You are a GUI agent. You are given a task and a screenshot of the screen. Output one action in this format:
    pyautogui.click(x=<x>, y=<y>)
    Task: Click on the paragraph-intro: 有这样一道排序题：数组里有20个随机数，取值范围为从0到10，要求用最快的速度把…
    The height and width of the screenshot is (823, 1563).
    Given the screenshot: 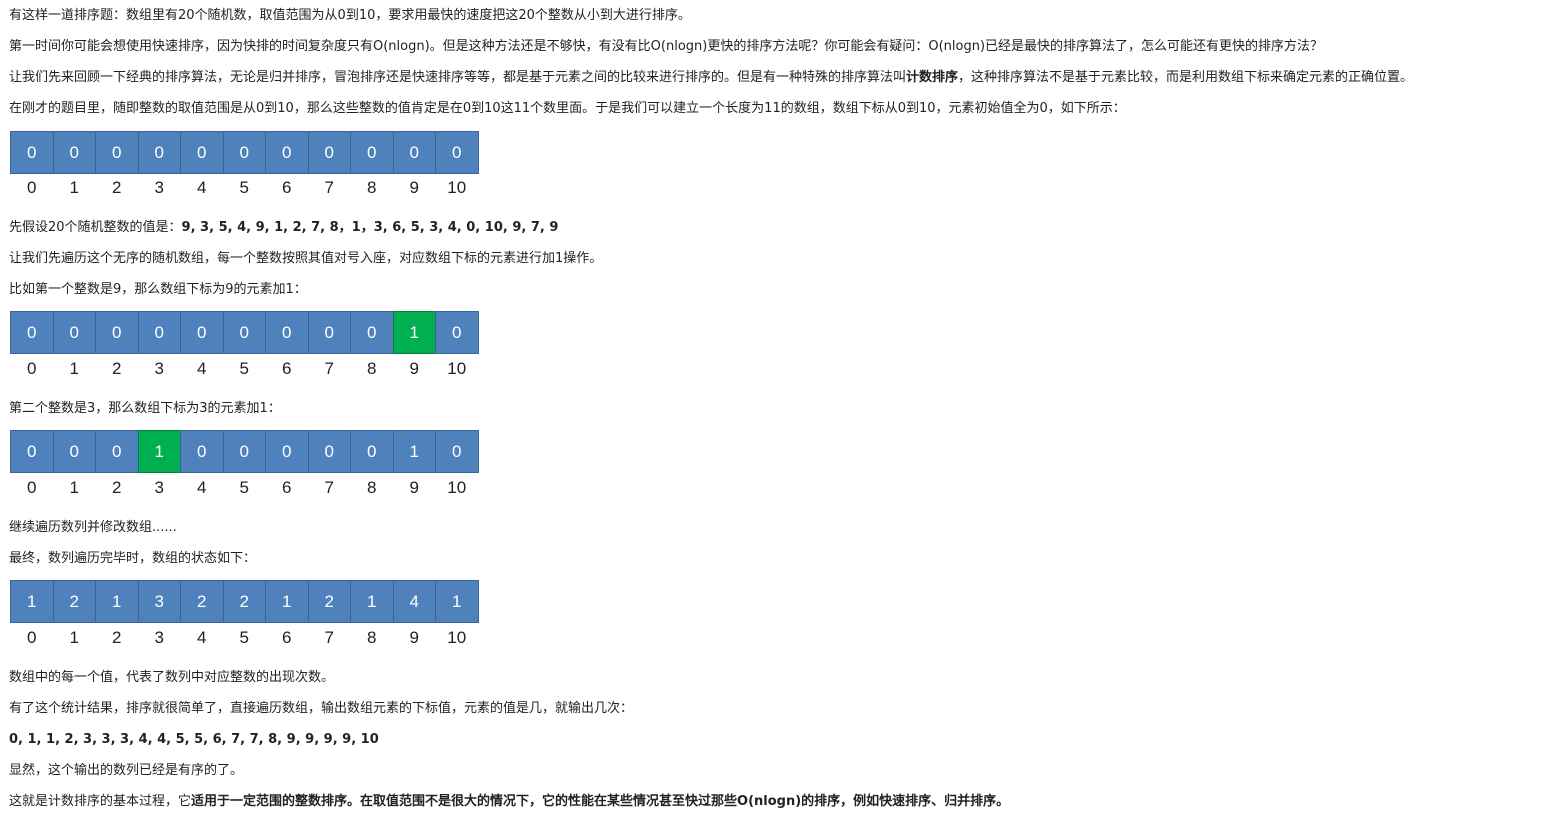 What is the action you would take?
    pyautogui.click(x=350, y=15)
    